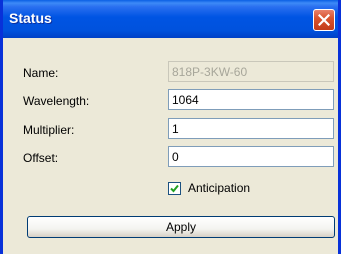 The image size is (341, 254). I want to click on multiplier-field, so click(251, 128).